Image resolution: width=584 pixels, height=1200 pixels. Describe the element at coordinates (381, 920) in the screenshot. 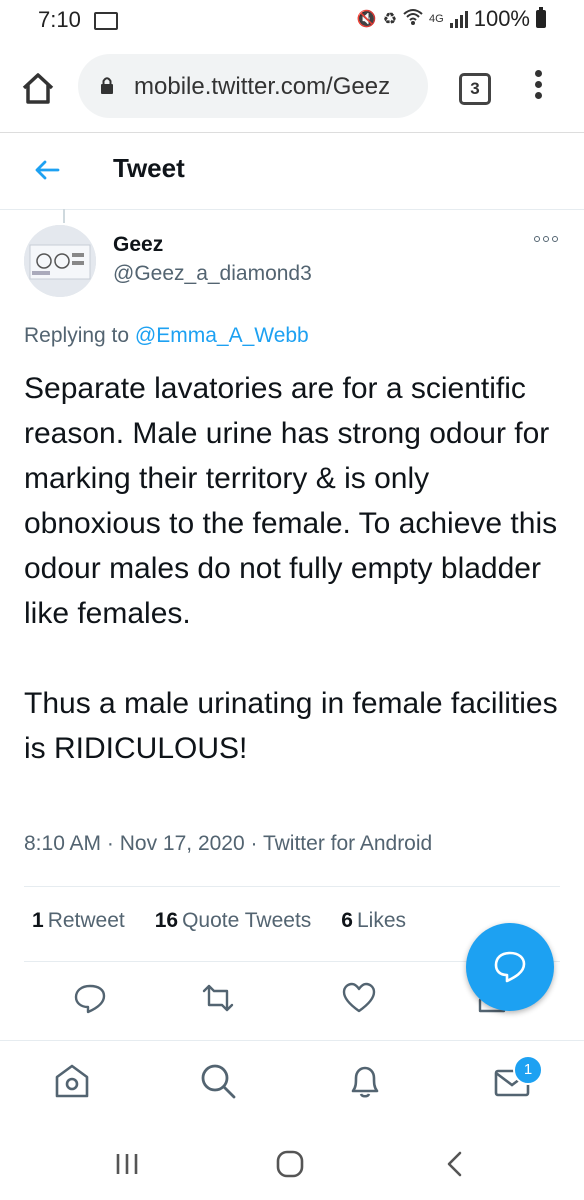

I see `likes-label: Likes` at that location.